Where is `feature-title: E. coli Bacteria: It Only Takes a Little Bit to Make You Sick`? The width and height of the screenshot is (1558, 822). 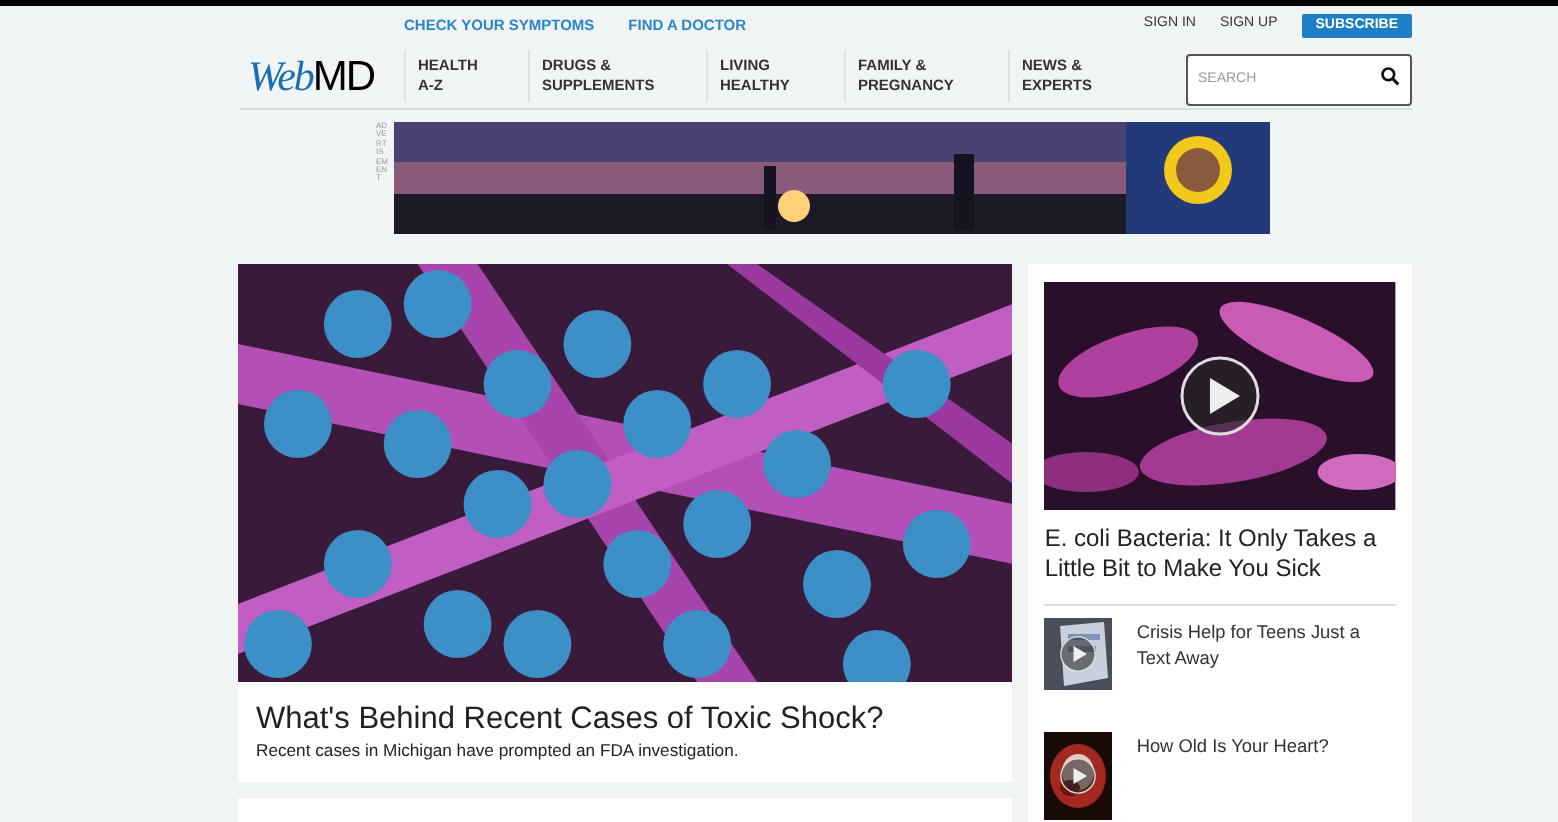 feature-title: E. coli Bacteria: It Only Takes a Little Bit to Make You Sick is located at coordinates (1220, 565).